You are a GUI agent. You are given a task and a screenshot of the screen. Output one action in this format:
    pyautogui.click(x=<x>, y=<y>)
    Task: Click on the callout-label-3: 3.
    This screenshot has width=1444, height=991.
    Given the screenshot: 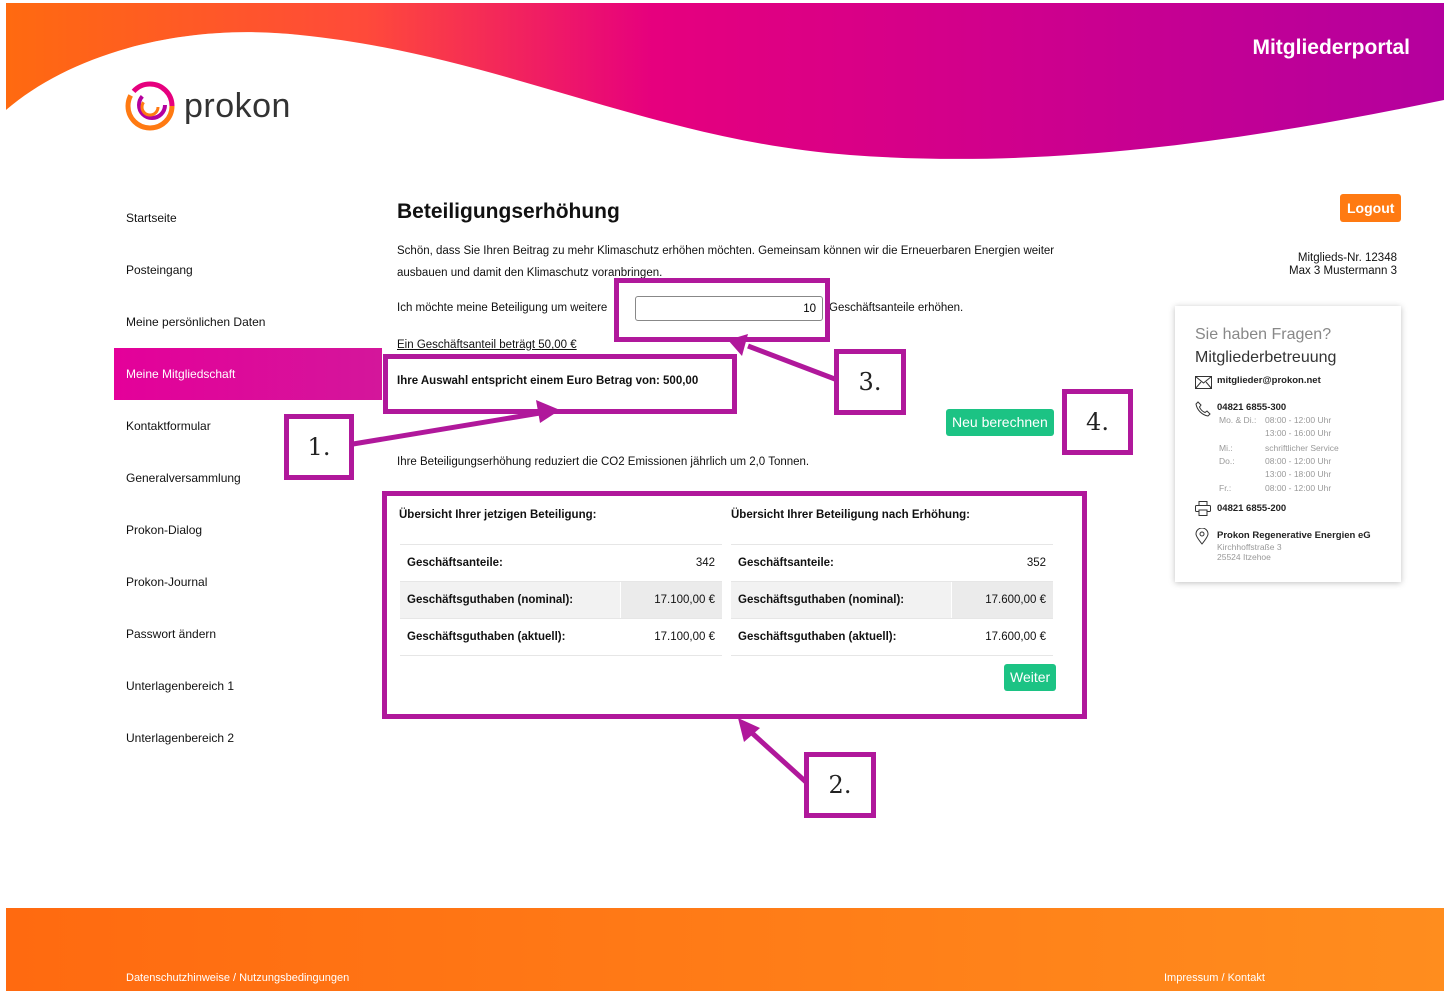 What is the action you would take?
    pyautogui.click(x=870, y=382)
    